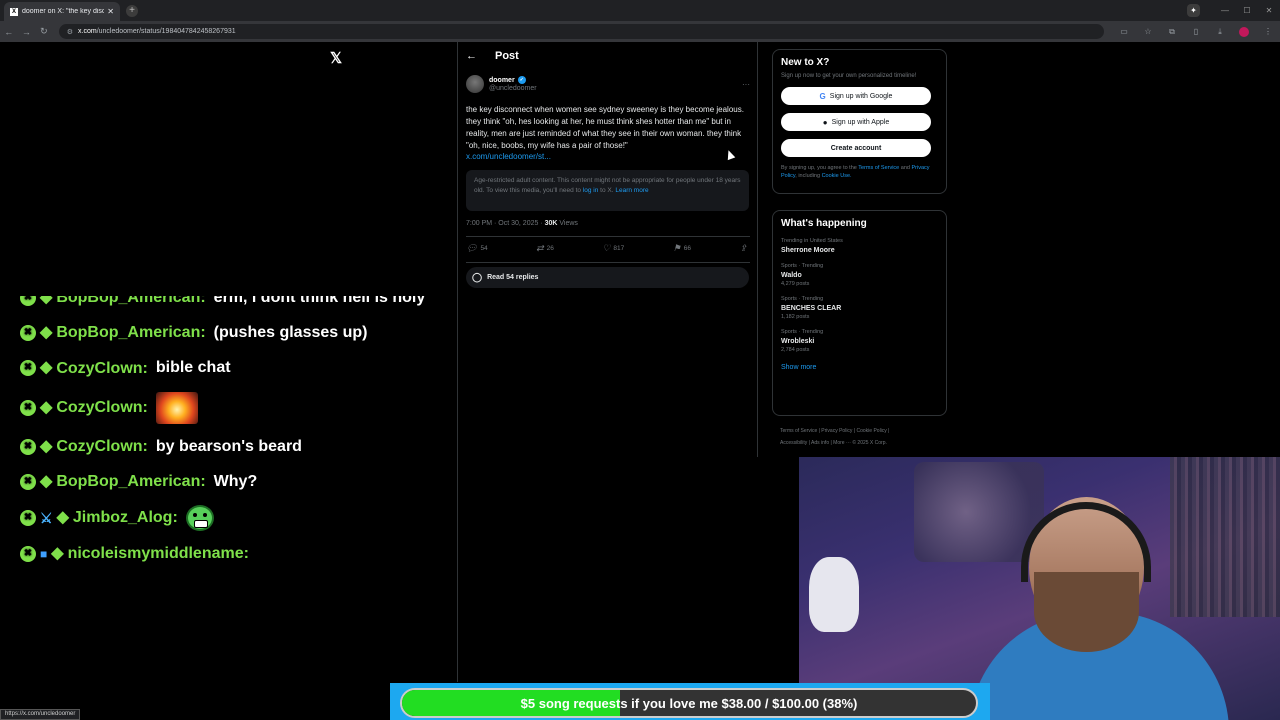  Describe the element at coordinates (235, 482) in the screenshot. I see `chat-text: Why?` at that location.